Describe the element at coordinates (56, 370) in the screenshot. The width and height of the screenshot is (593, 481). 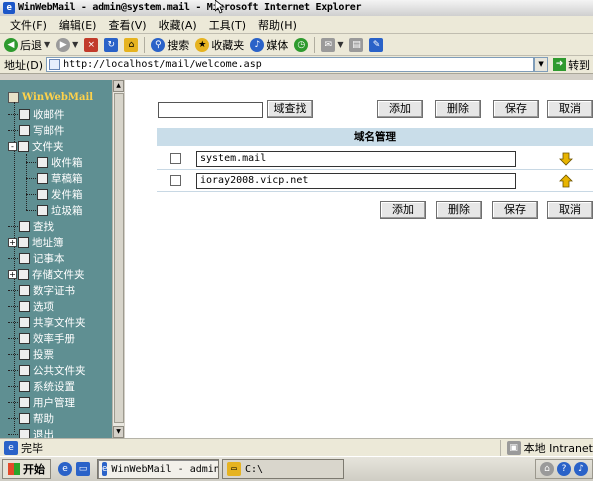
I see `sidebar-item-public-folder: 公共文件夹` at that location.